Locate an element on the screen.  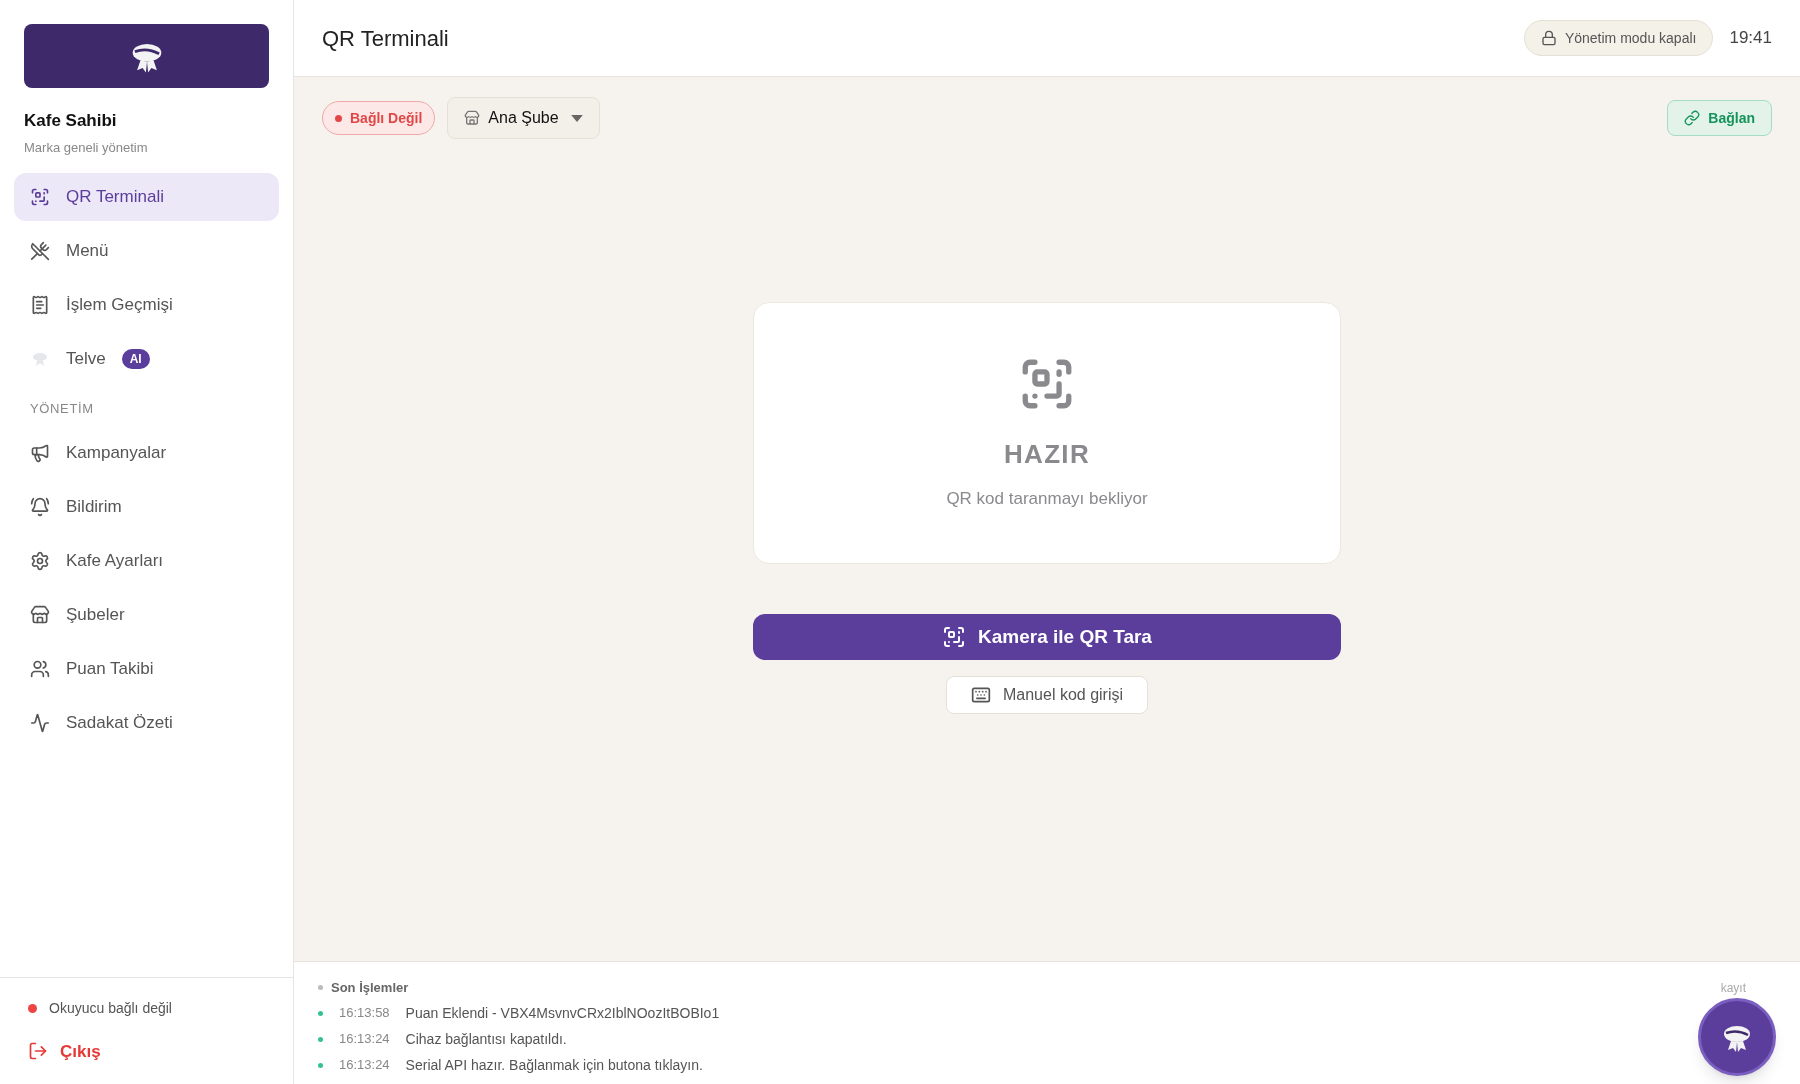
receipt-icon is located at coordinates (40, 305).